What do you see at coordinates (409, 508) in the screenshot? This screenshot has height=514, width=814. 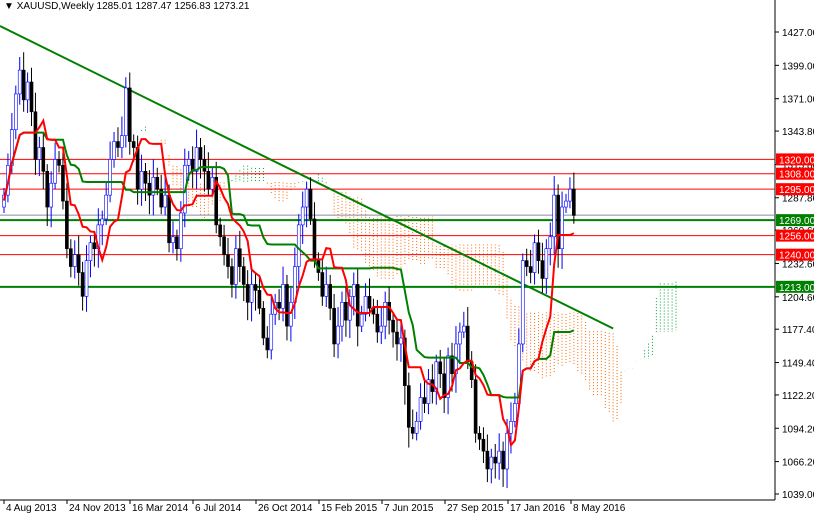 I see `x-tick-label: 7 Jun 2015` at bounding box center [409, 508].